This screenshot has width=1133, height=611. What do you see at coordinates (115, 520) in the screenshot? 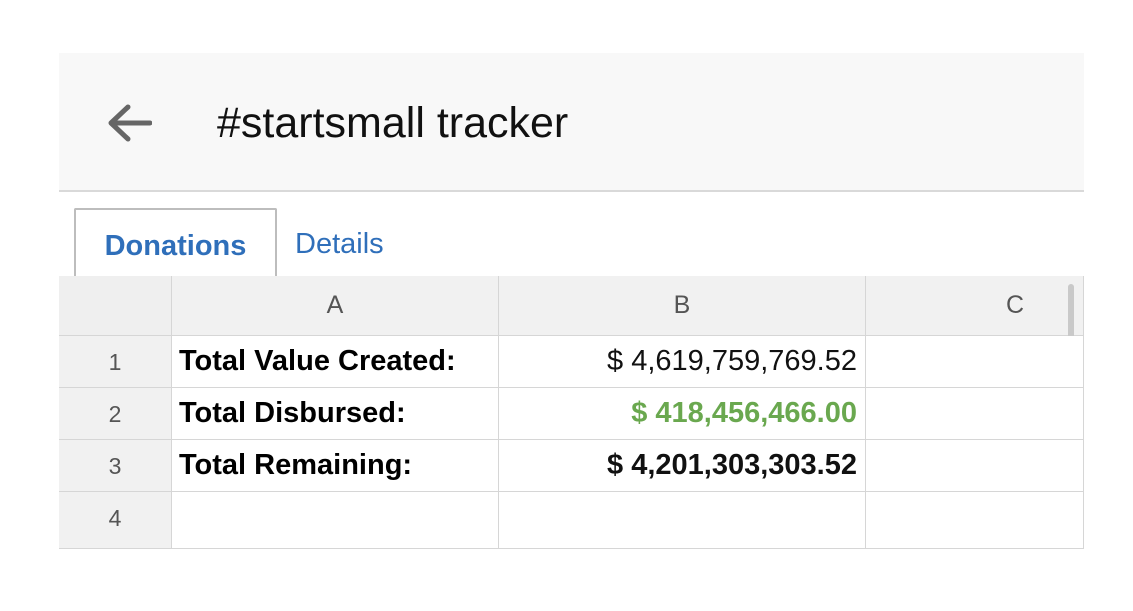
I see `row-header-4: 4` at bounding box center [115, 520].